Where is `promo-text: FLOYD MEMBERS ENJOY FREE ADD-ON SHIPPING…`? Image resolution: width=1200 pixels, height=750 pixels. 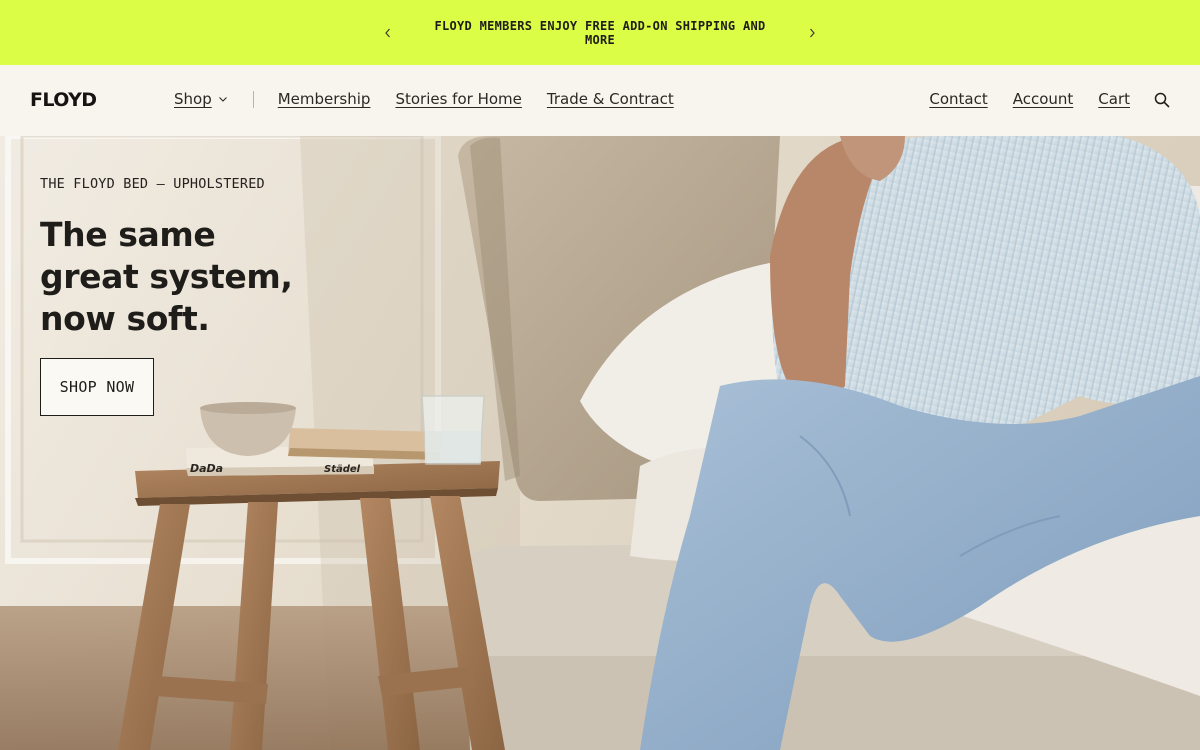 promo-text: FLOYD MEMBERS ENJOY FREE ADD-ON SHIPPING… is located at coordinates (600, 33).